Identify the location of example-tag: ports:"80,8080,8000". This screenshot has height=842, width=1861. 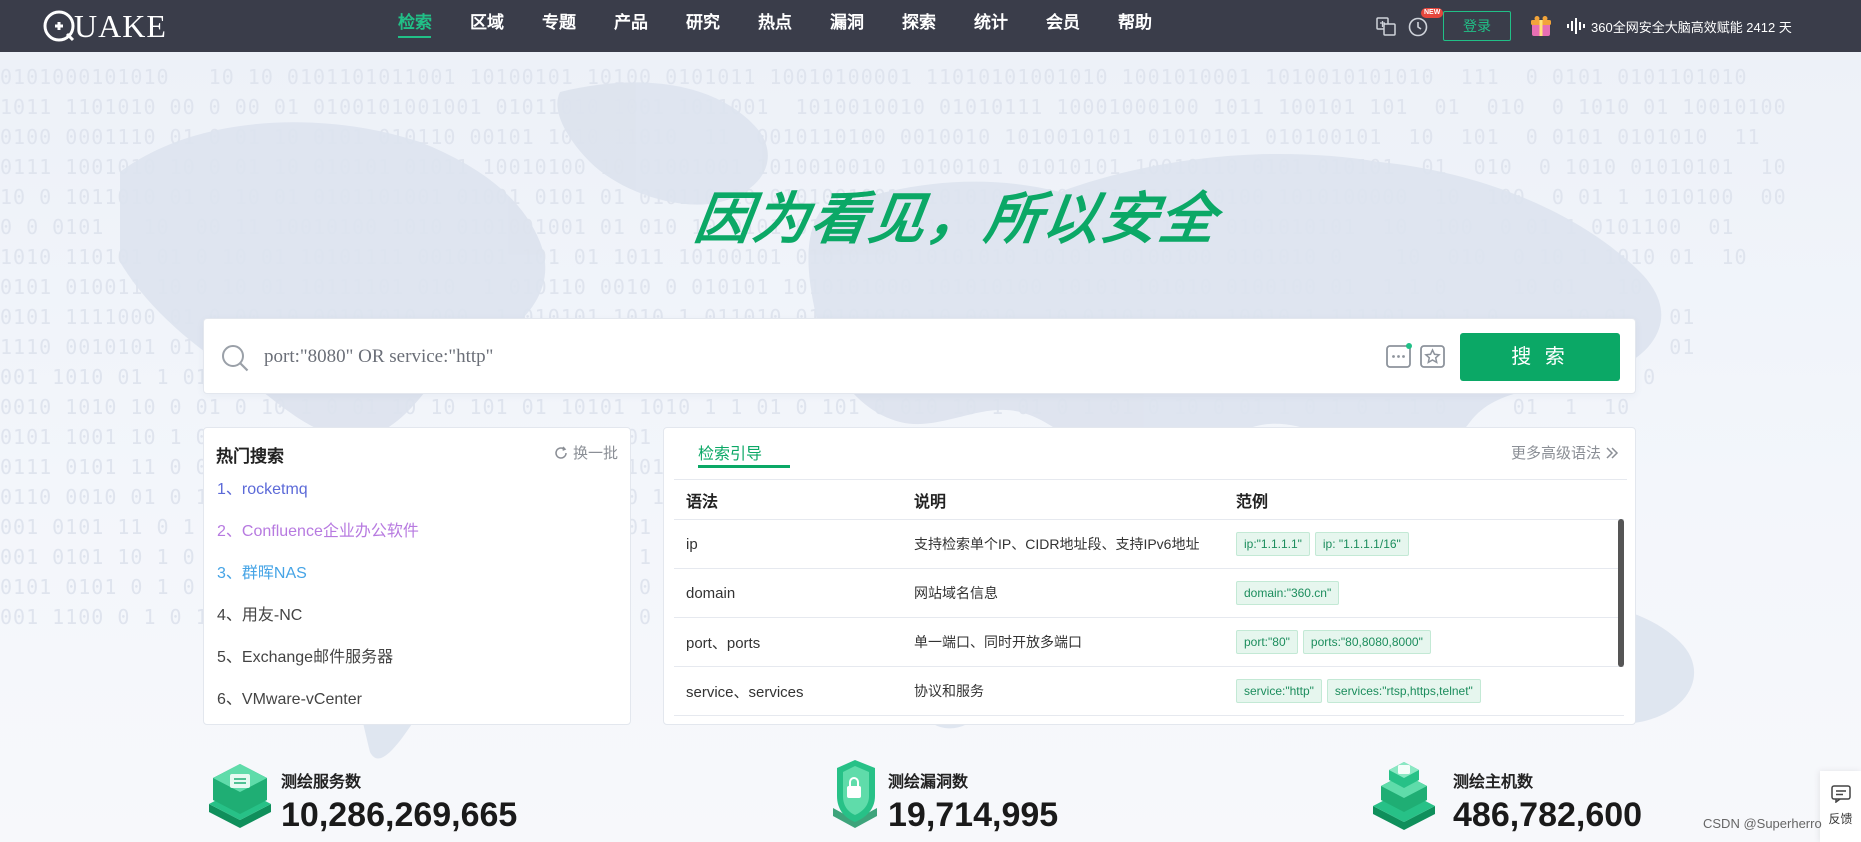
(1366, 642).